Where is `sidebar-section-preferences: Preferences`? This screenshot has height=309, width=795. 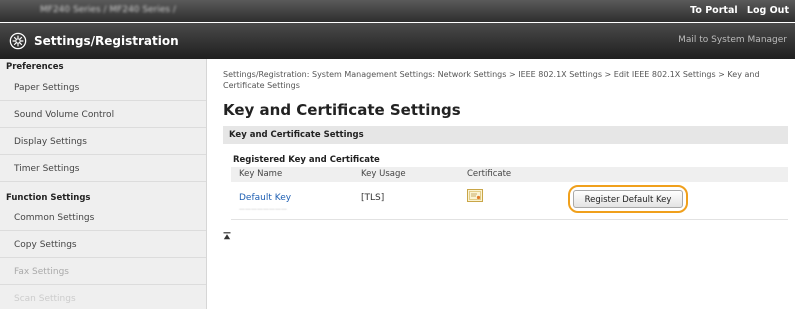
sidebar-section-preferences: Preferences is located at coordinates (35, 67).